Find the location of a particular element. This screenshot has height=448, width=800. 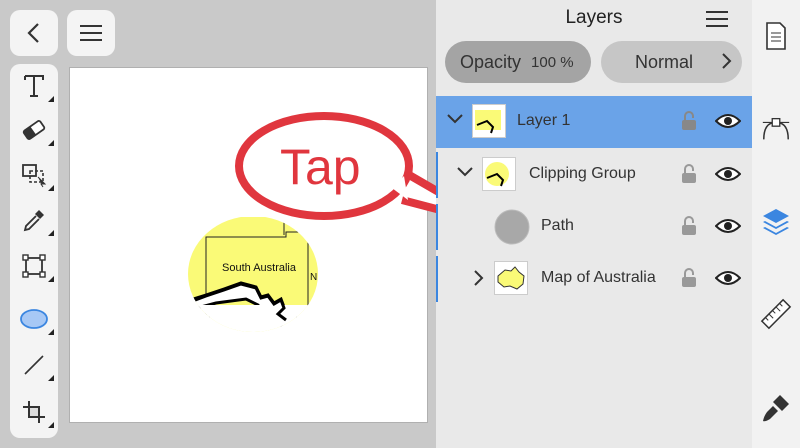

node-tool-icon is located at coordinates (776, 128).